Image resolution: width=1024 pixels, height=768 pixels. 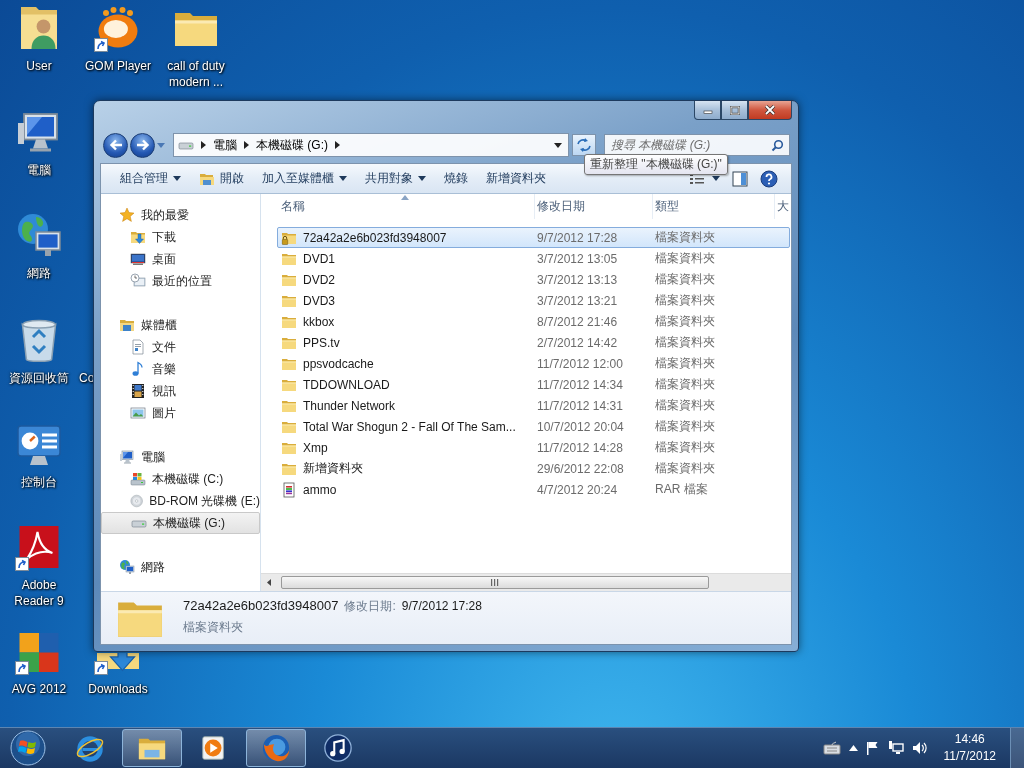 I want to click on file-row: TDDOWNLOAD 11/7/2012 14:34 檔案資料夾, so click(x=533, y=384).